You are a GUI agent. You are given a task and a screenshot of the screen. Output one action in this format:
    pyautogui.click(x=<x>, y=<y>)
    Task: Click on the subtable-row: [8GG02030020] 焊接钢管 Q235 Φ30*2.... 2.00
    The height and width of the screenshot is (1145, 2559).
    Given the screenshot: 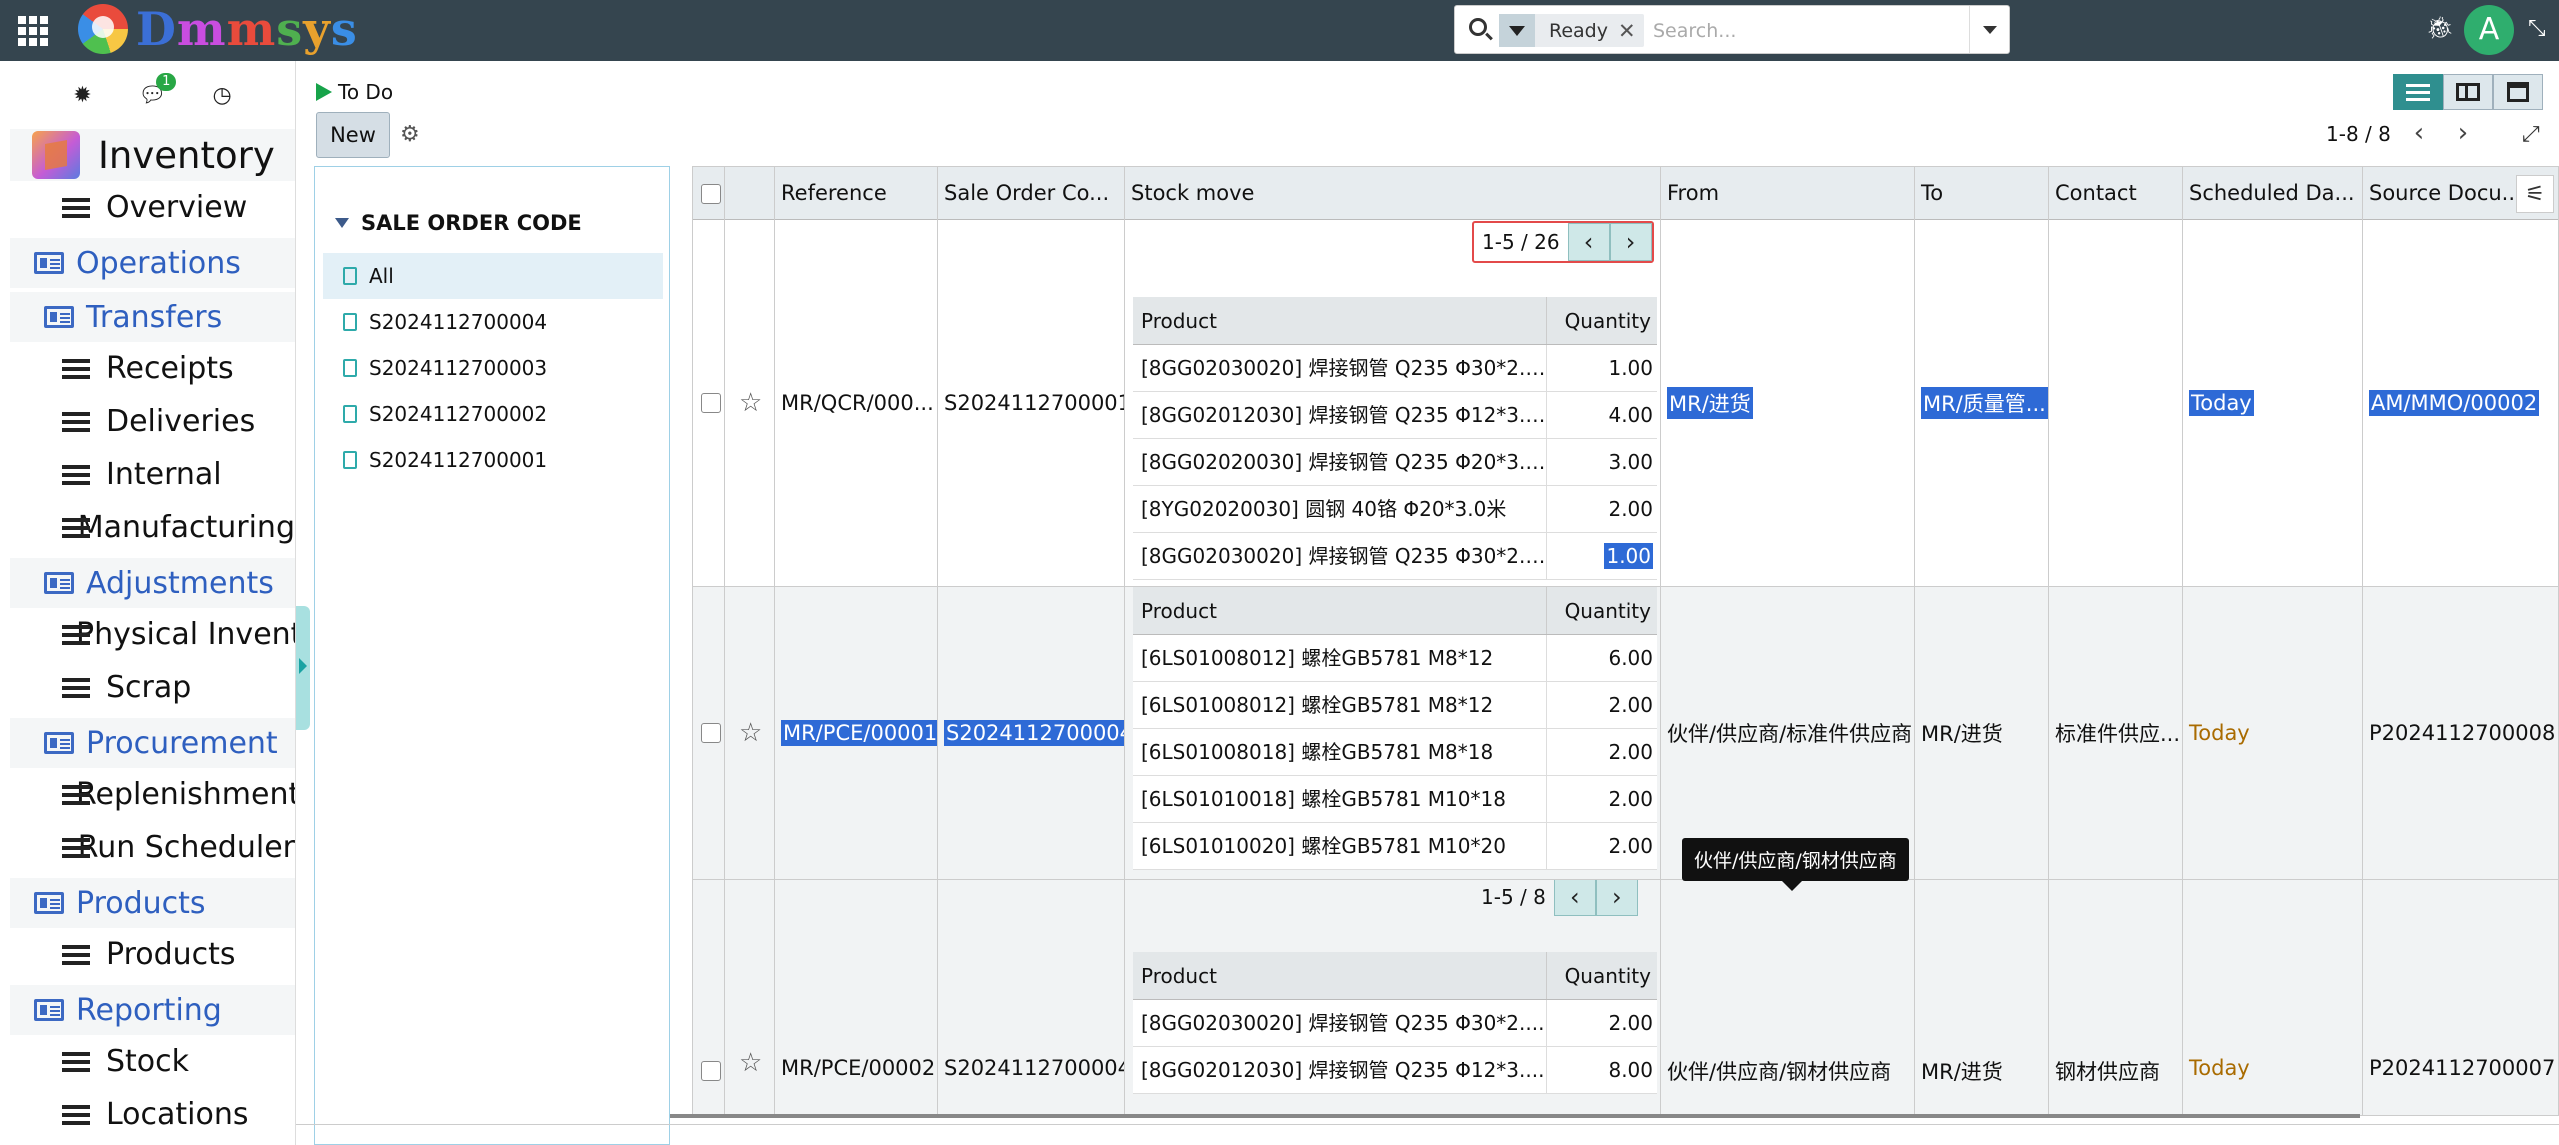 What is the action you would take?
    pyautogui.click(x=1395, y=1023)
    